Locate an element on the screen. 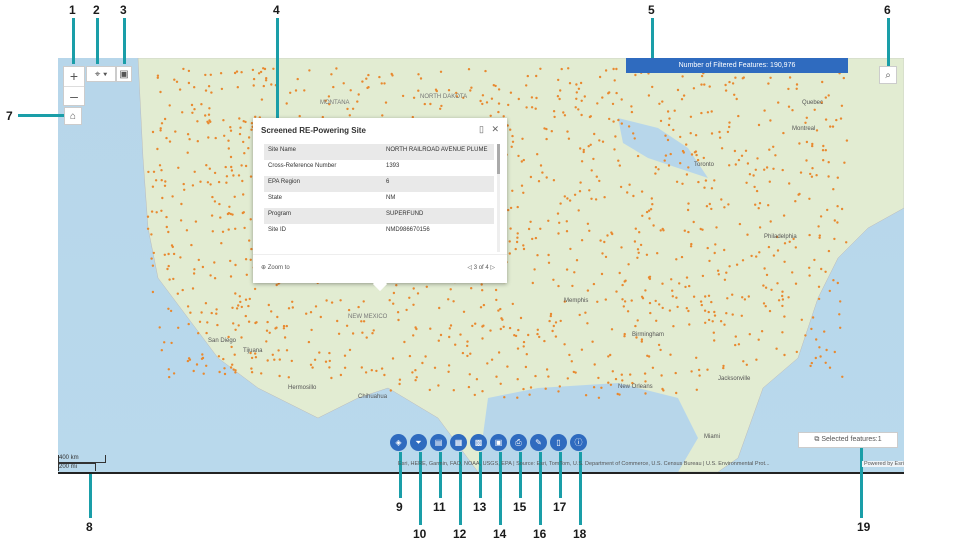 The width and height of the screenshot is (960, 547). search-button: ⌕ is located at coordinates (888, 75).